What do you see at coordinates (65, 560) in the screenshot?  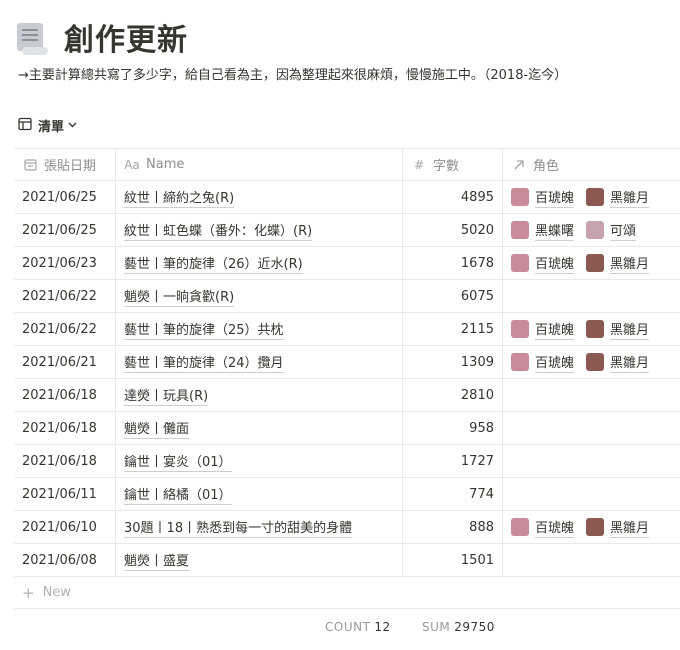 I see `date-cell: 2021/06/08` at bounding box center [65, 560].